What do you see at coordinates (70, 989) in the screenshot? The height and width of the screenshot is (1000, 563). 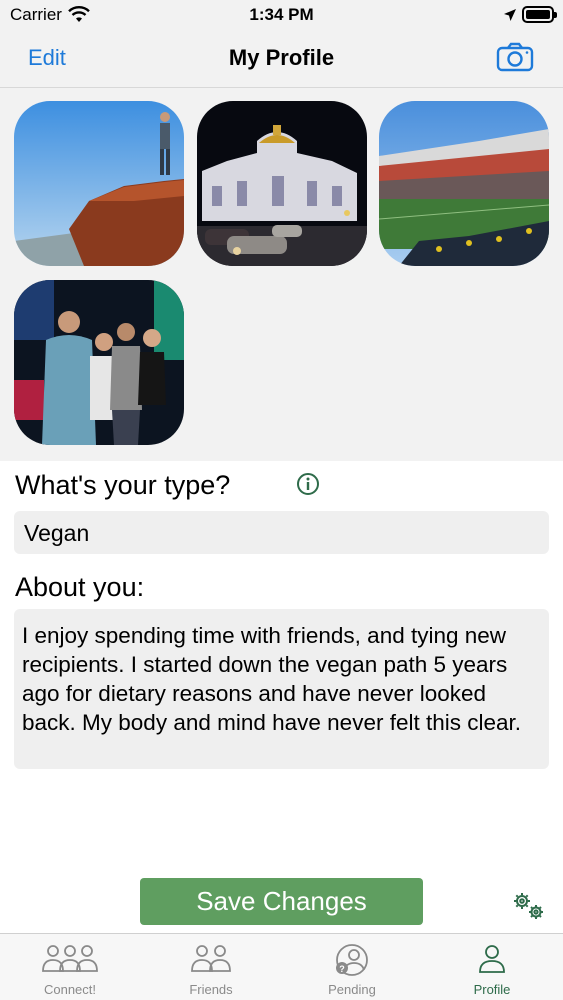 I see `tab-label: Connect!` at bounding box center [70, 989].